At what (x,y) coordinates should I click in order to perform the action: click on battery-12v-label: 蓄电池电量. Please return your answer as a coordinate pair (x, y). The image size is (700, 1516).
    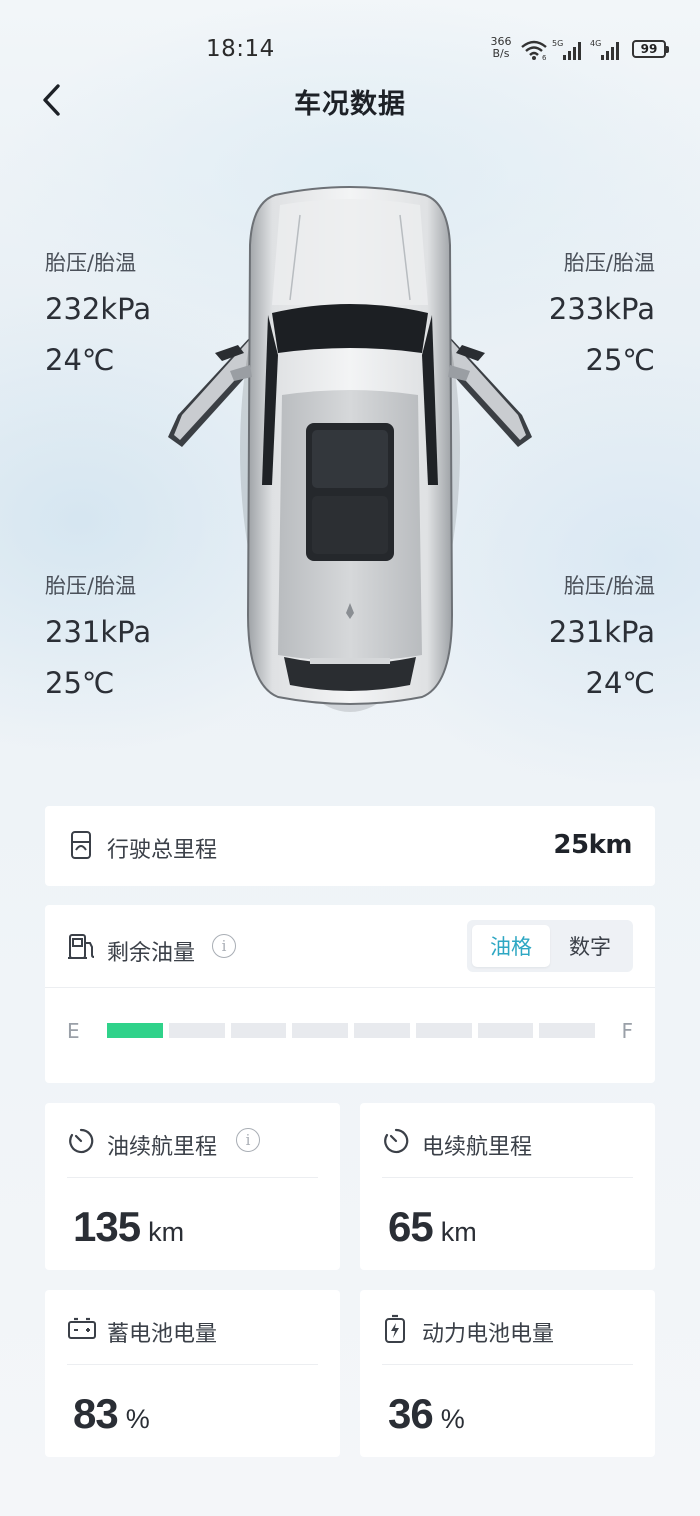
    Looking at the image, I should click on (162, 1334).